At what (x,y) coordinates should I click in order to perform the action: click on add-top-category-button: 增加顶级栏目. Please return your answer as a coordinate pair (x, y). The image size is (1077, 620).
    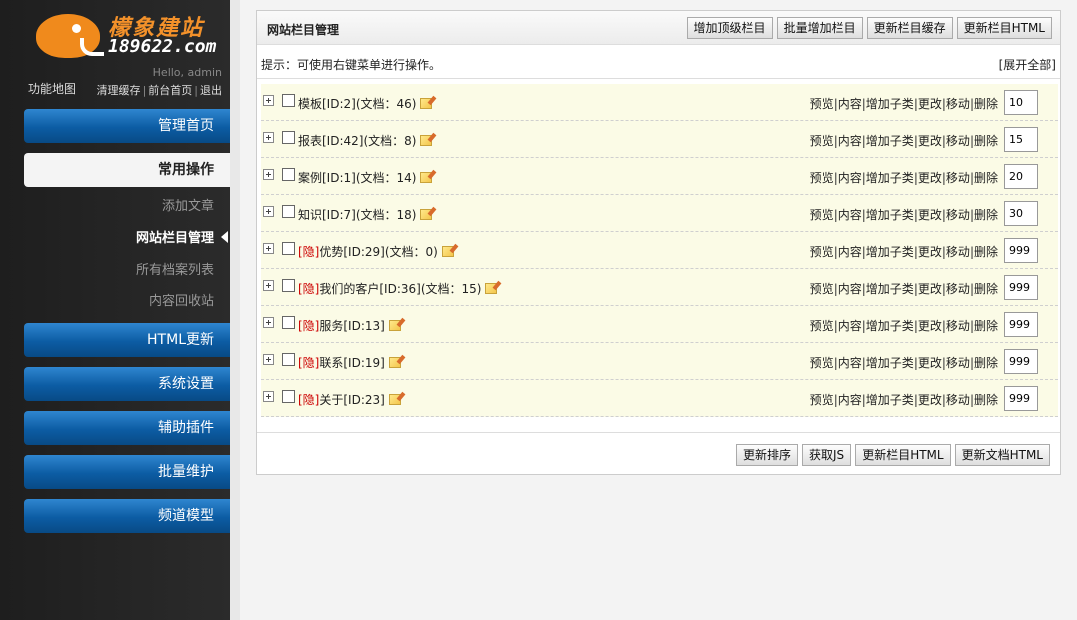
    Looking at the image, I should click on (729, 28).